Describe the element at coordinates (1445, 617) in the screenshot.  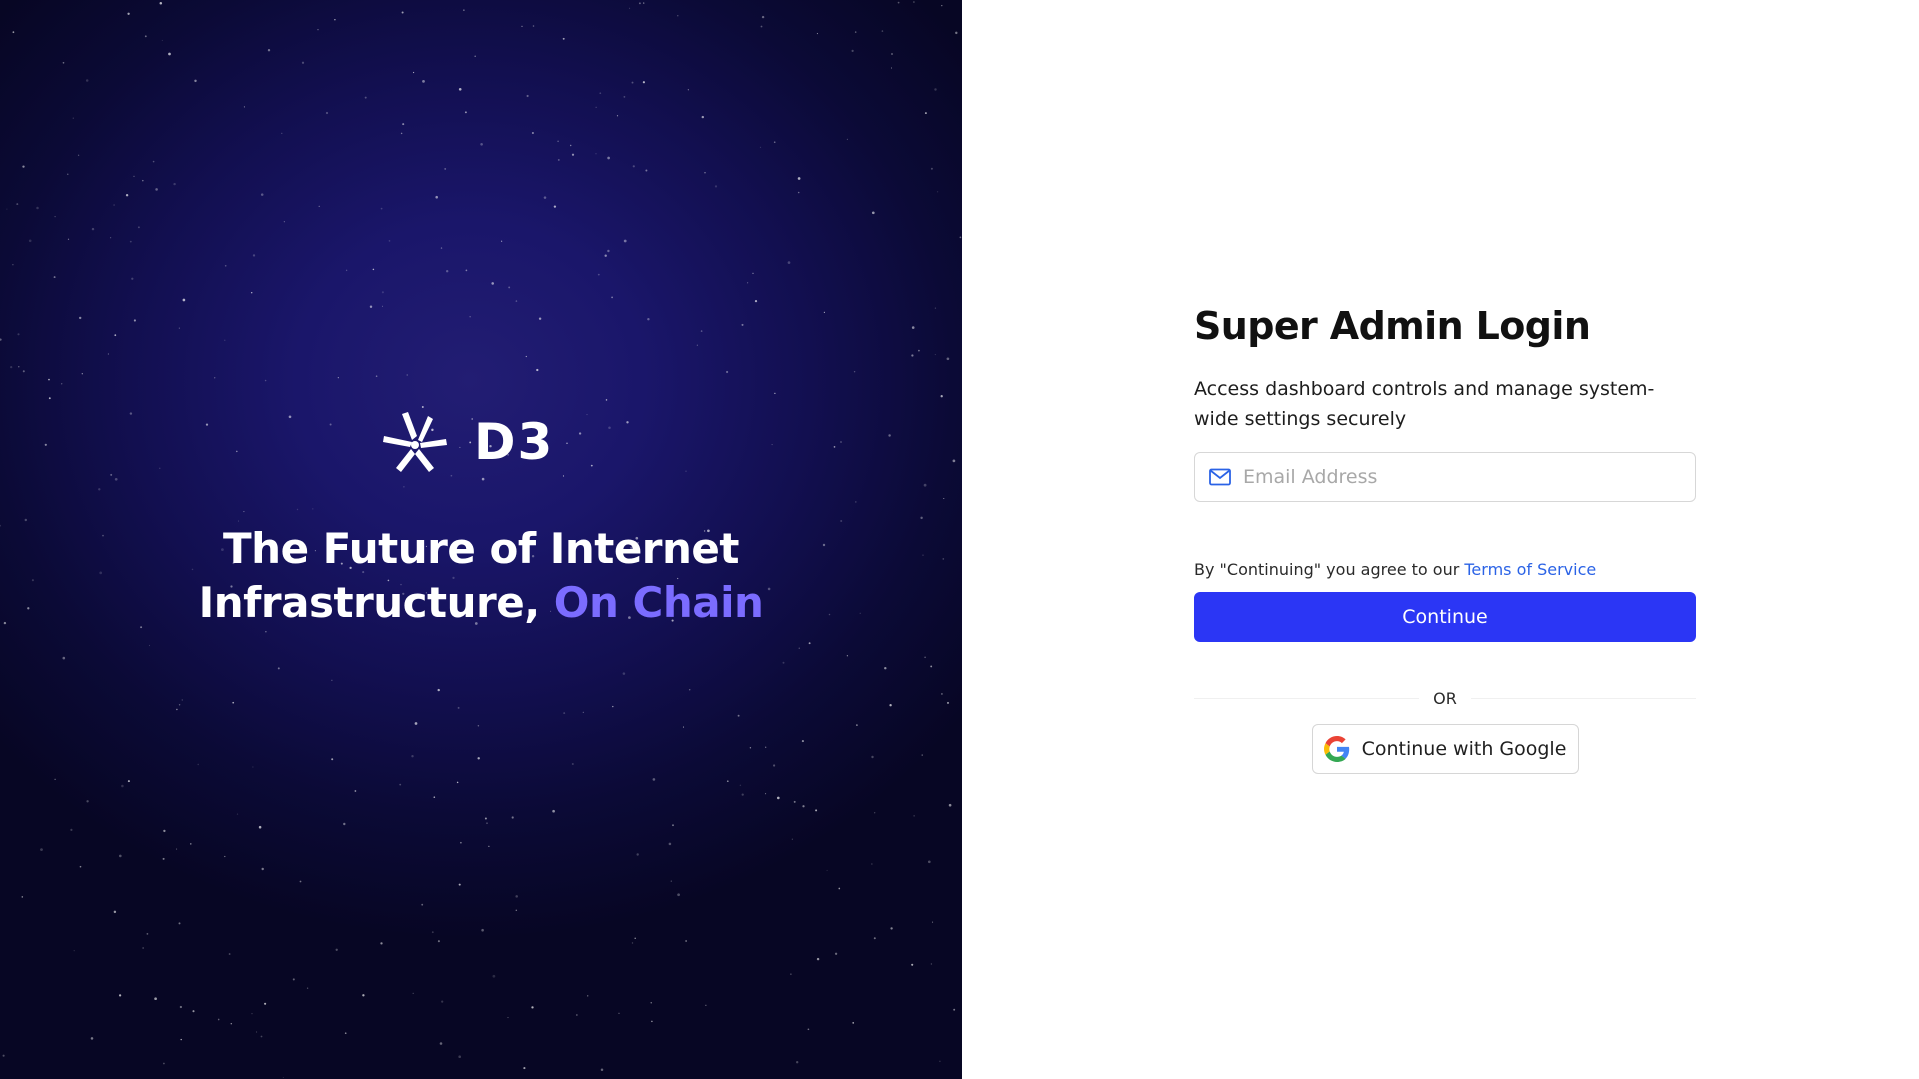
I see `continue-button: Continue` at that location.